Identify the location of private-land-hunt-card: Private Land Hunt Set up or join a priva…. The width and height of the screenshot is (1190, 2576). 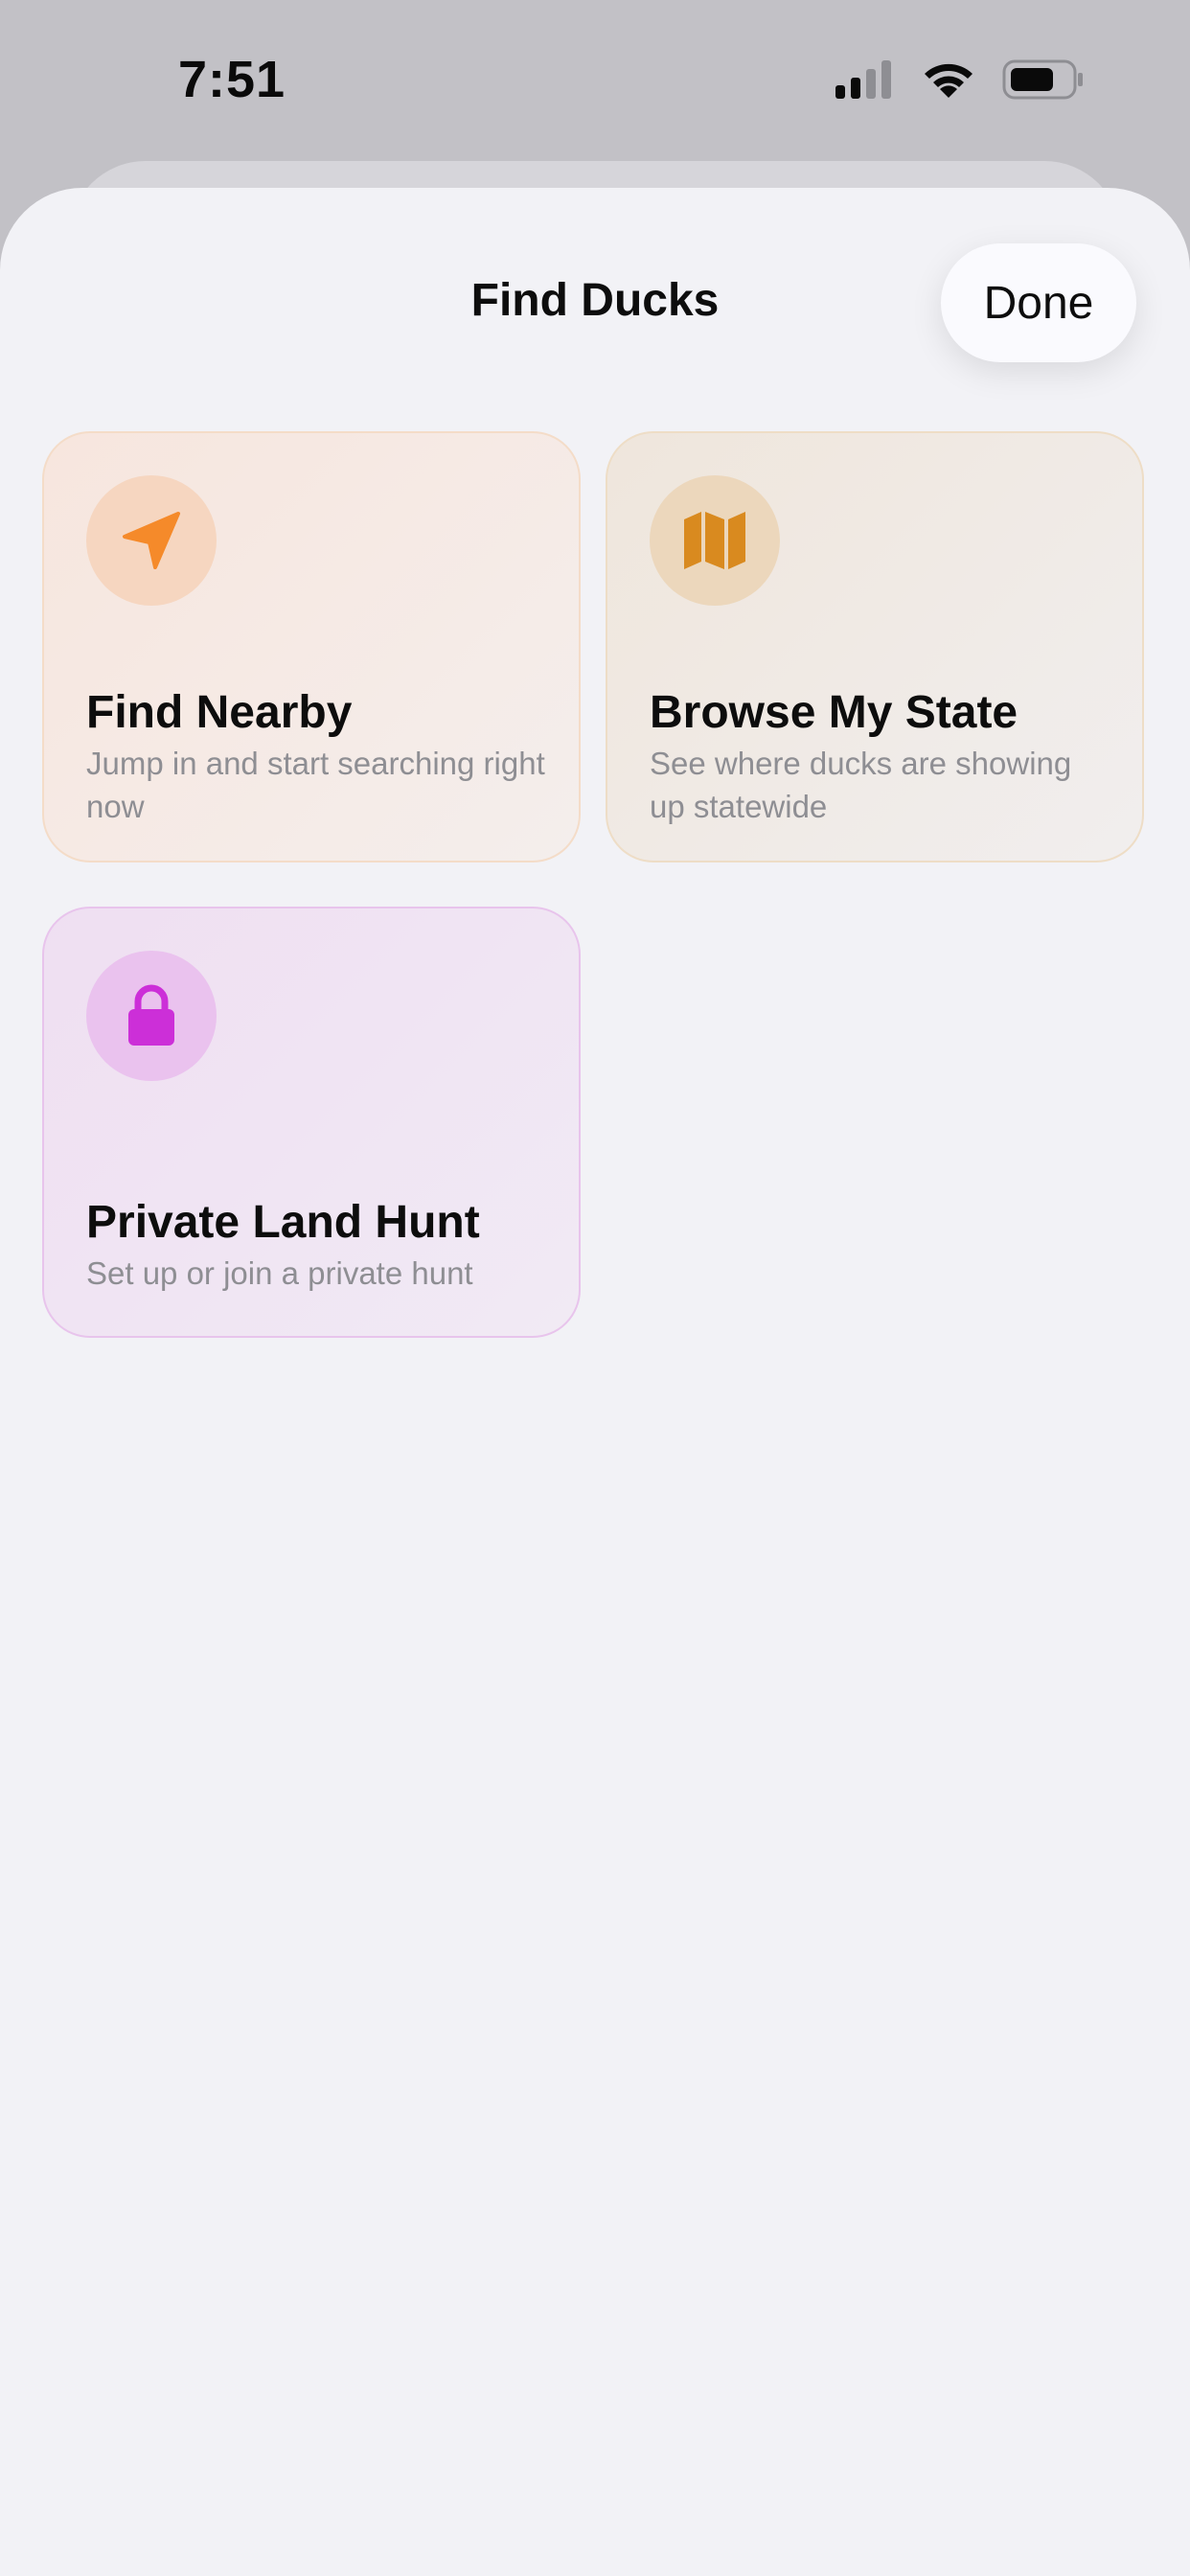
(311, 1122).